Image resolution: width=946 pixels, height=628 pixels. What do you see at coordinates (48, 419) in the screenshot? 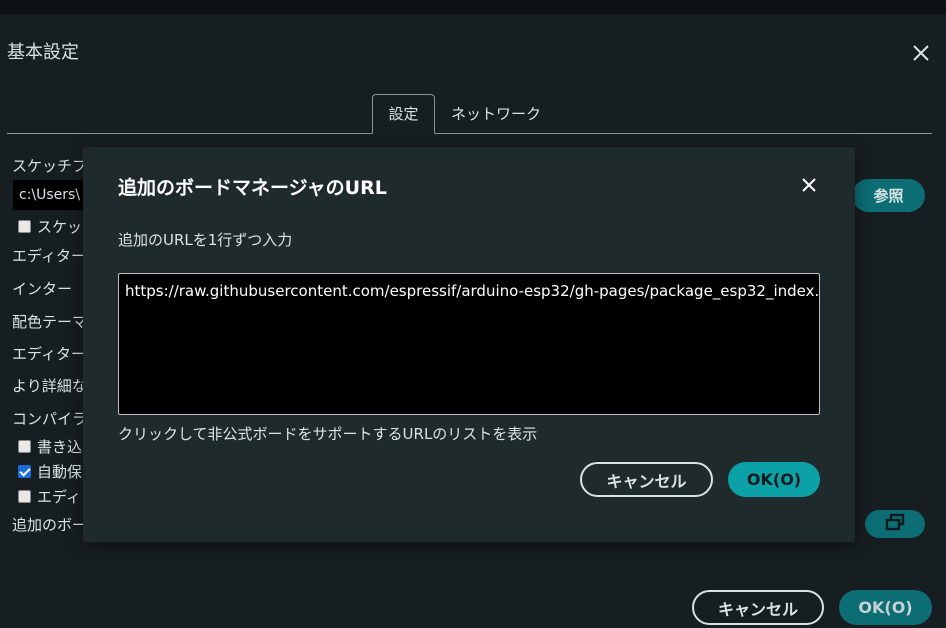
I see `compiler-label: コンパイラ` at bounding box center [48, 419].